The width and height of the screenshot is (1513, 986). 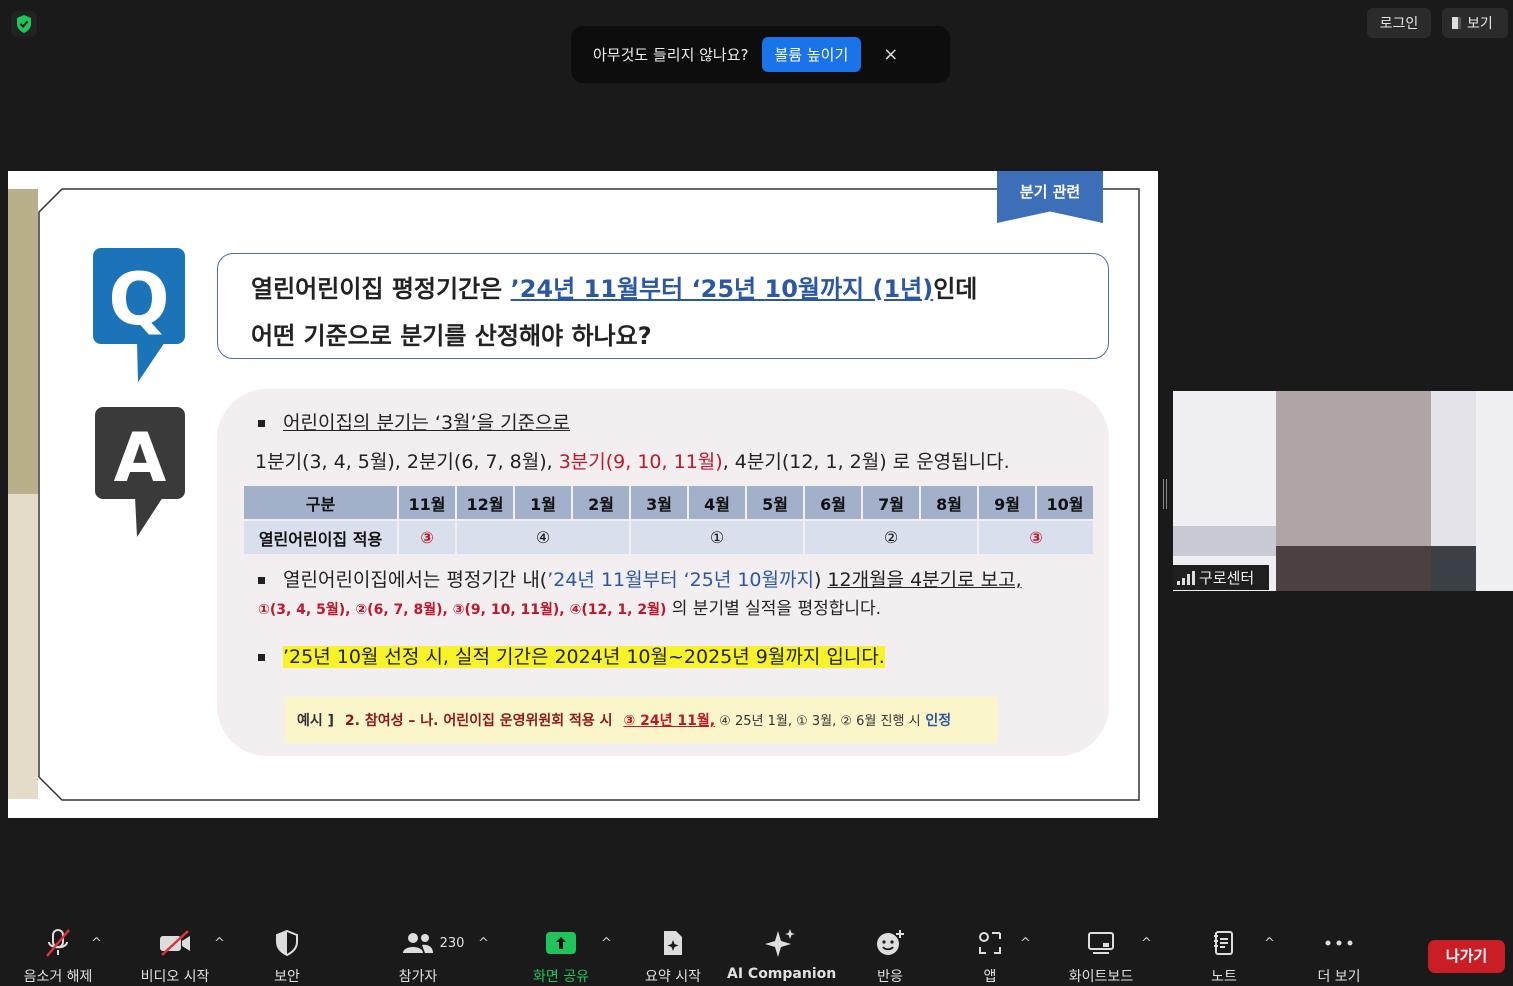 I want to click on question-text-a: 열린어린이집 평정기간은, so click(x=381, y=289).